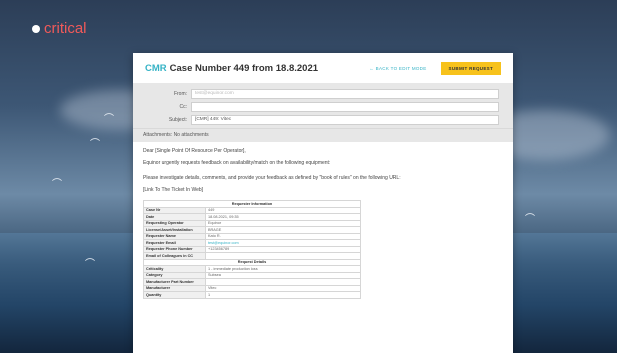  Describe the element at coordinates (36, 28) in the screenshot. I see `circle-dot-icon` at that location.